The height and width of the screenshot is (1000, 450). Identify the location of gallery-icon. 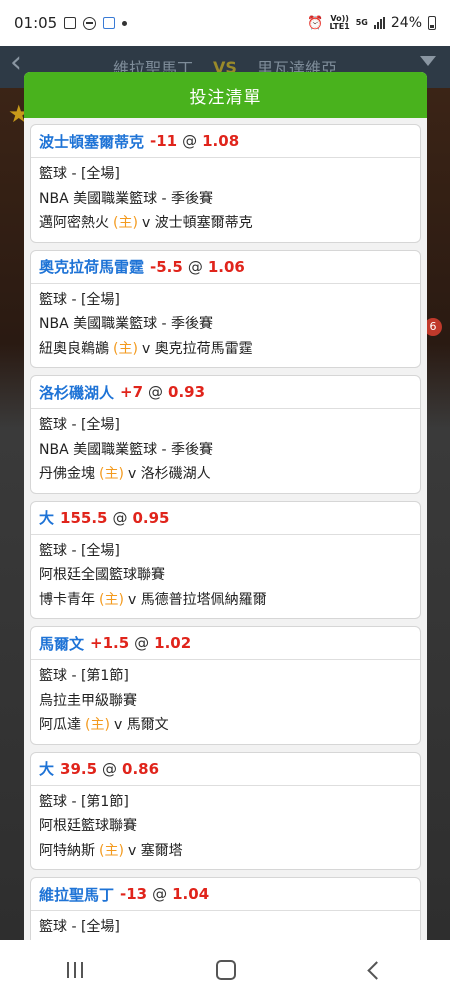
(70, 23).